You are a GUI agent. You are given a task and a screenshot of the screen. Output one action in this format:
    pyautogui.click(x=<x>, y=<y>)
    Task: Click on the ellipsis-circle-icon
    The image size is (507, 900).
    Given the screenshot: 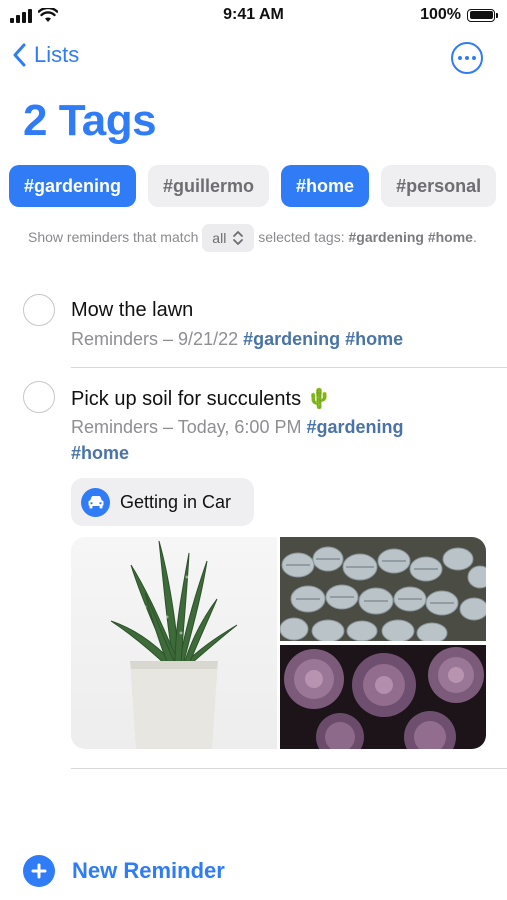 What is the action you would take?
    pyautogui.click(x=467, y=58)
    